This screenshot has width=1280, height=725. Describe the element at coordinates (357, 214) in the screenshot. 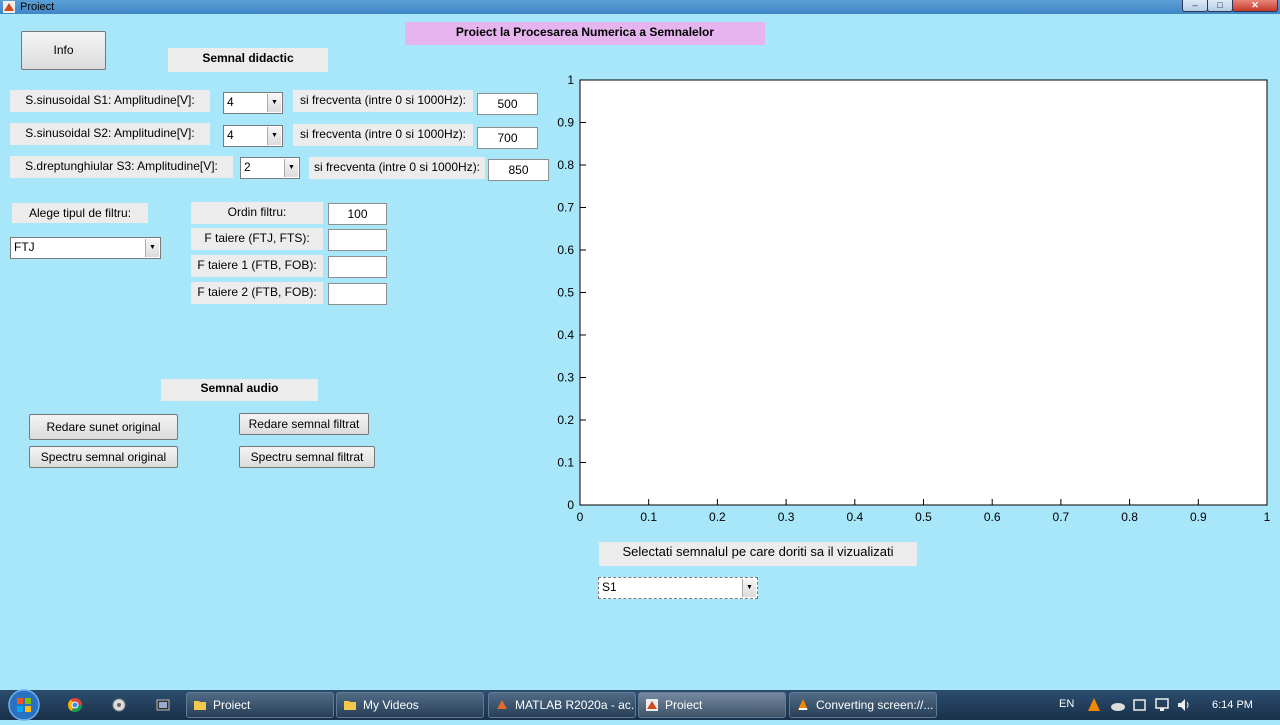

I see `filter-order-input: 100` at that location.